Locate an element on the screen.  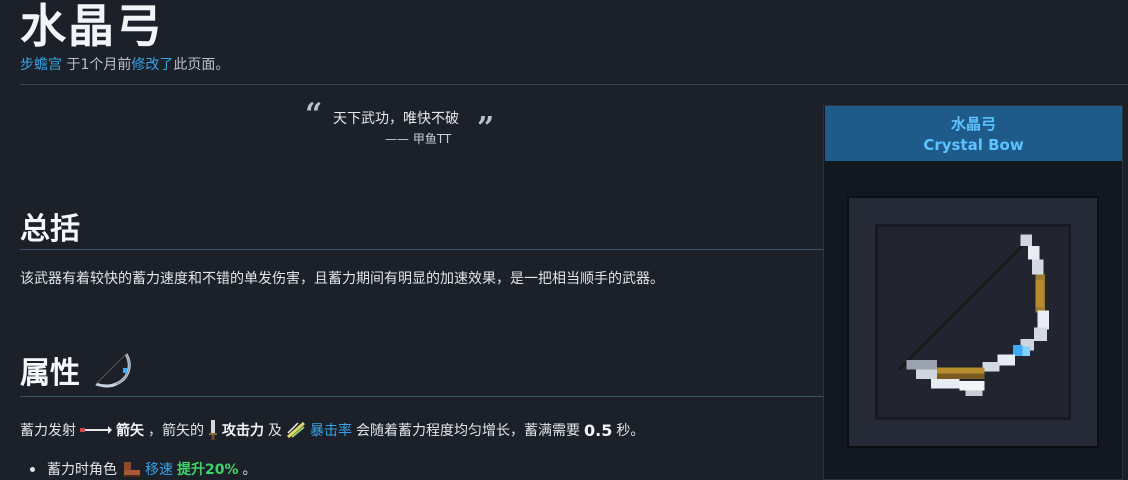
attributes-divider is located at coordinates (421, 396).